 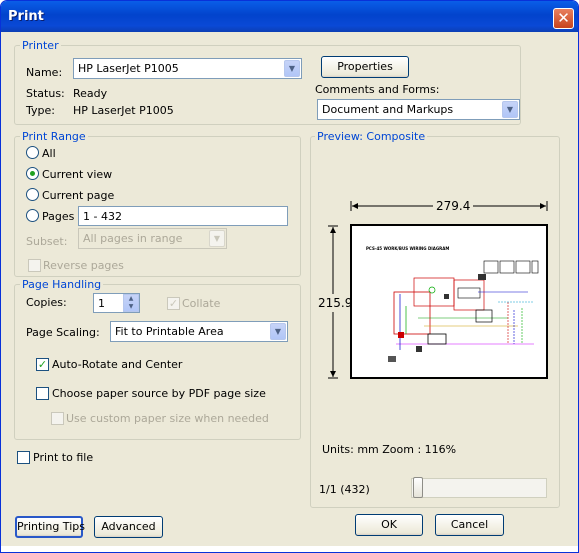 What do you see at coordinates (58, 216) in the screenshot?
I see `radio-pages-label: Pages` at bounding box center [58, 216].